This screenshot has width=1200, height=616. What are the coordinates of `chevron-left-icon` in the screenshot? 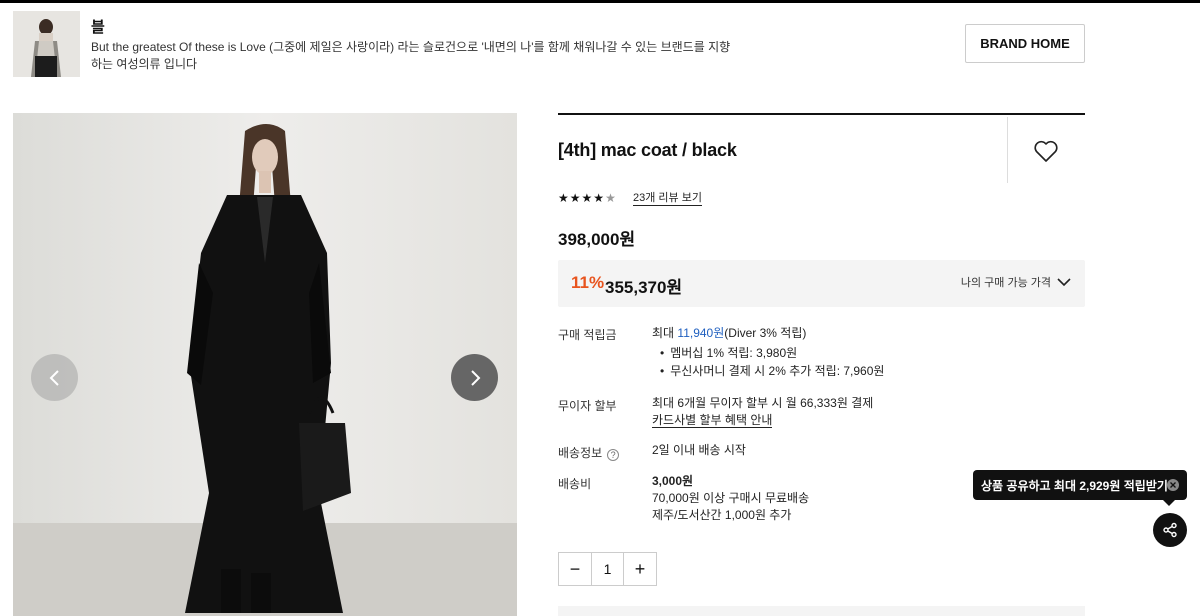 It's located at (54, 377).